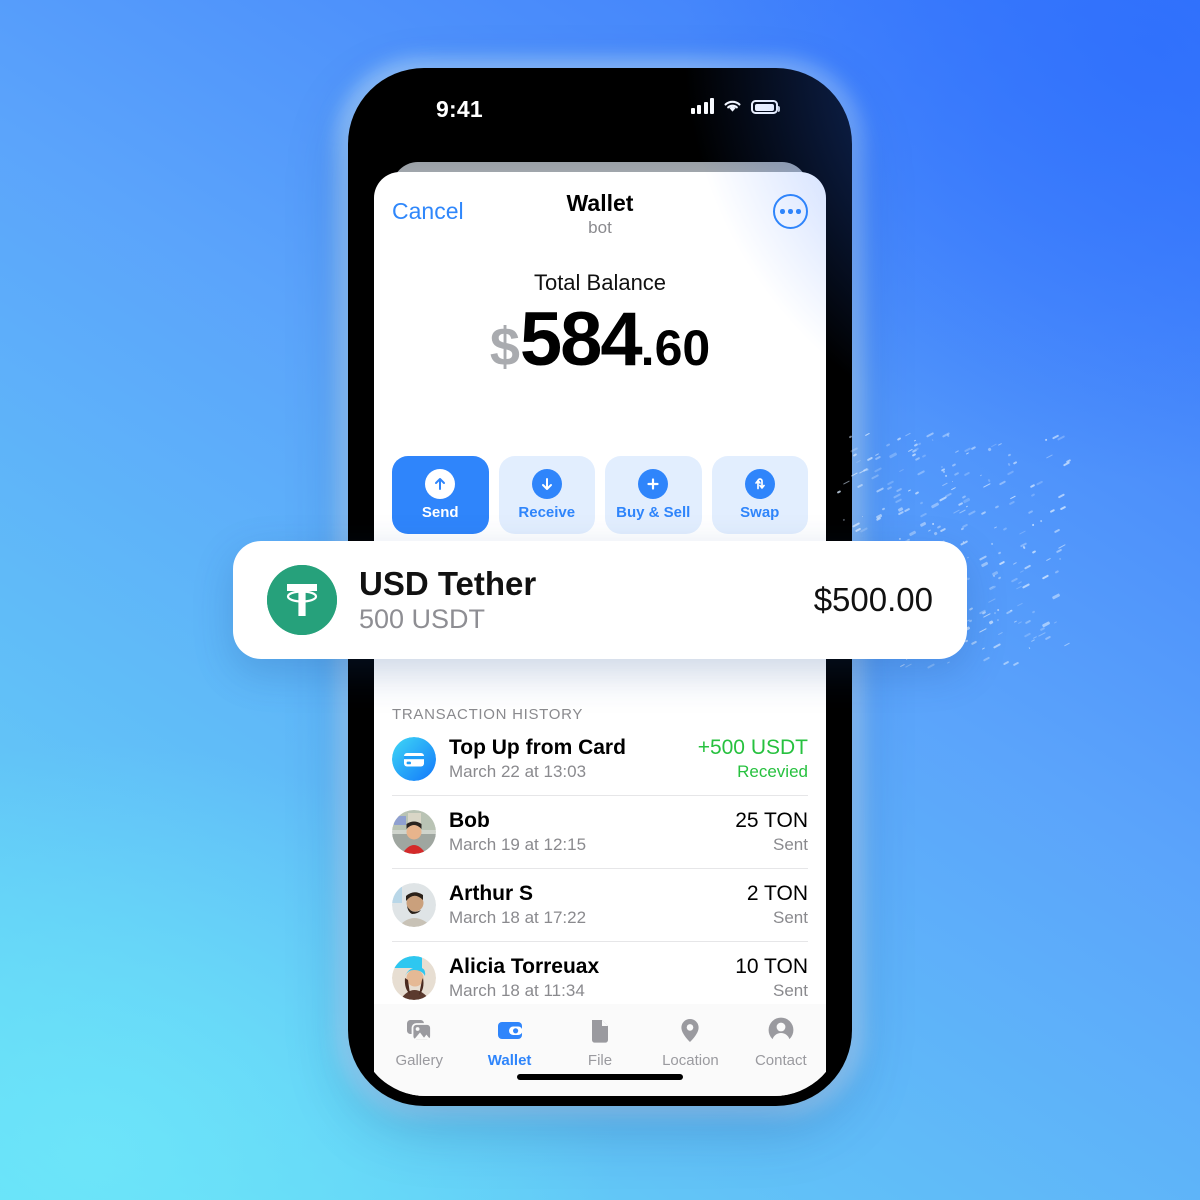  What do you see at coordinates (422, 618) in the screenshot?
I see `asset-subtitle: 500 USDT` at bounding box center [422, 618].